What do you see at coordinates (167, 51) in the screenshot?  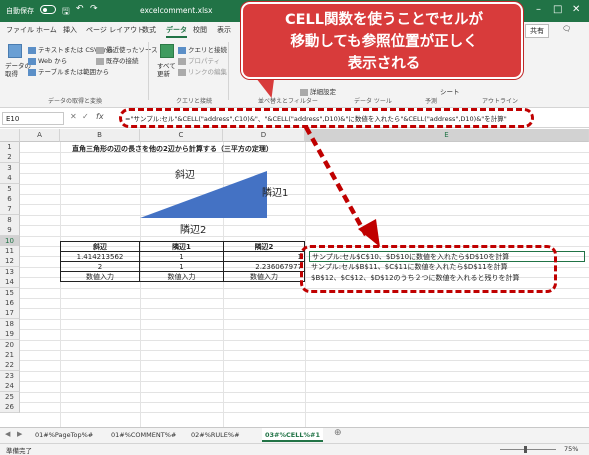 I see `refresh-all-icon` at bounding box center [167, 51].